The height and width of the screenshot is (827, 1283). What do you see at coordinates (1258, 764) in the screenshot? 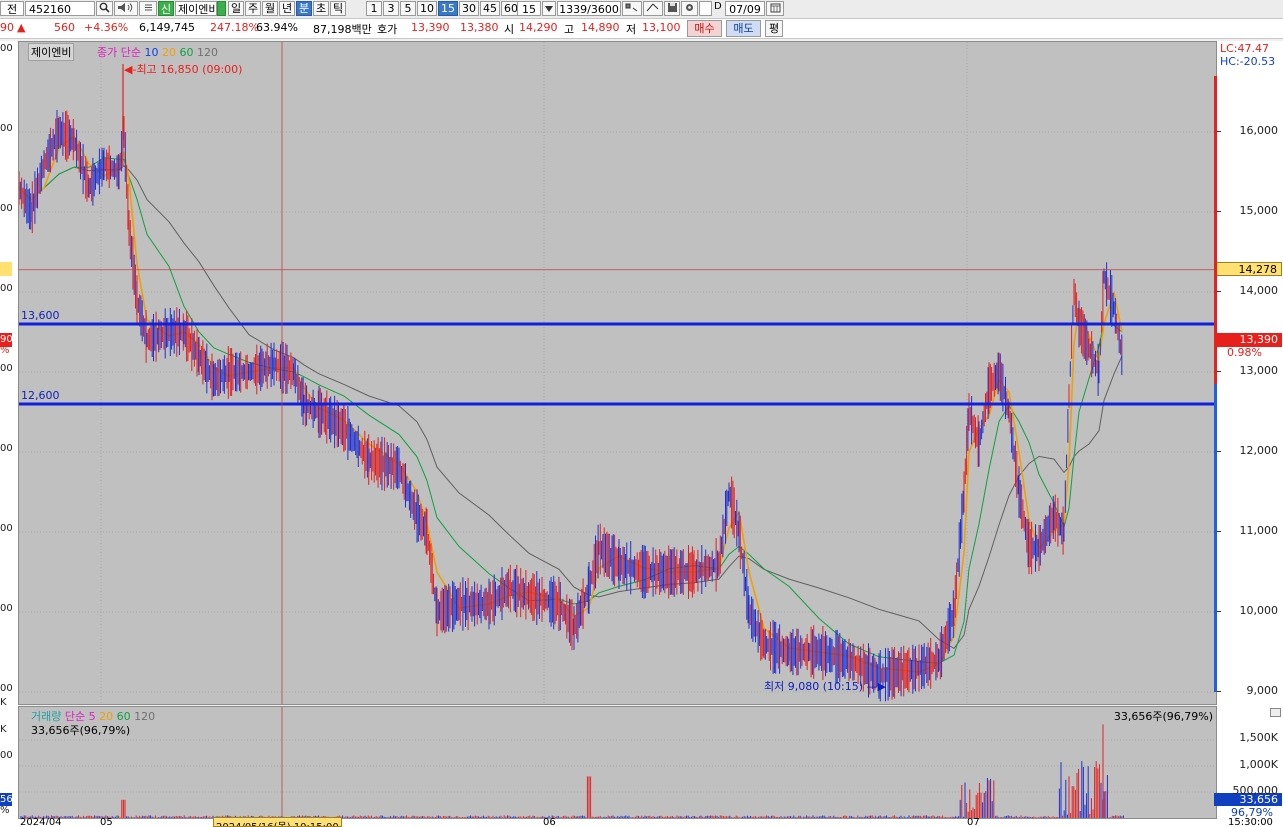
I see `volume-y-tick: 1,000K` at bounding box center [1258, 764].